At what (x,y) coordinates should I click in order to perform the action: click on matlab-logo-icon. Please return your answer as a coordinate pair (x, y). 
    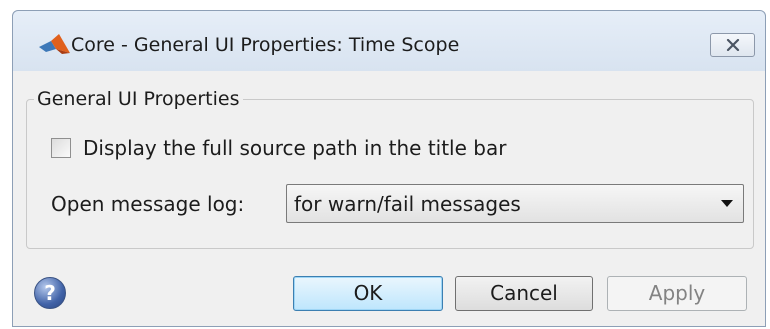
    Looking at the image, I should click on (54, 44).